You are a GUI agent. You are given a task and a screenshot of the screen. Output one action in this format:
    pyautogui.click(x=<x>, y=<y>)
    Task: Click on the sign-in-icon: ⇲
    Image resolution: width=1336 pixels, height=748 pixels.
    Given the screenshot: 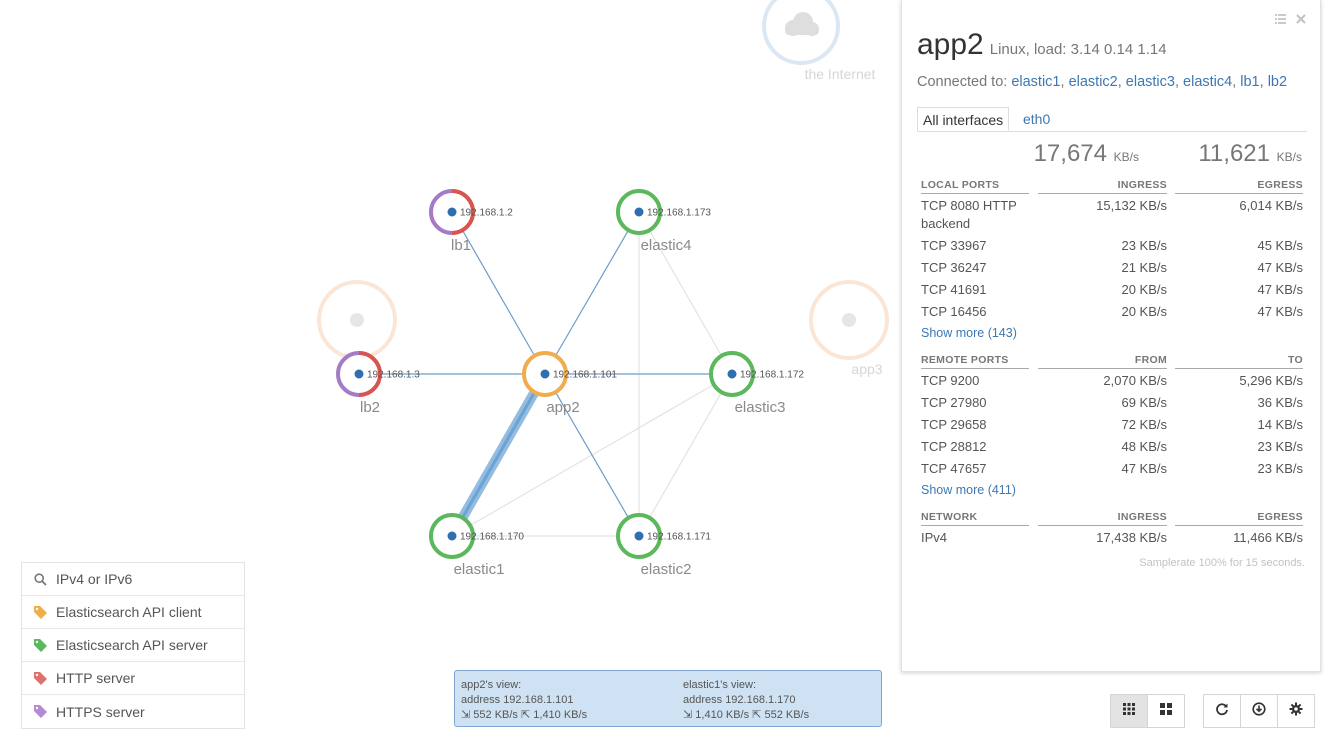 What is the action you would take?
    pyautogui.click(x=466, y=715)
    